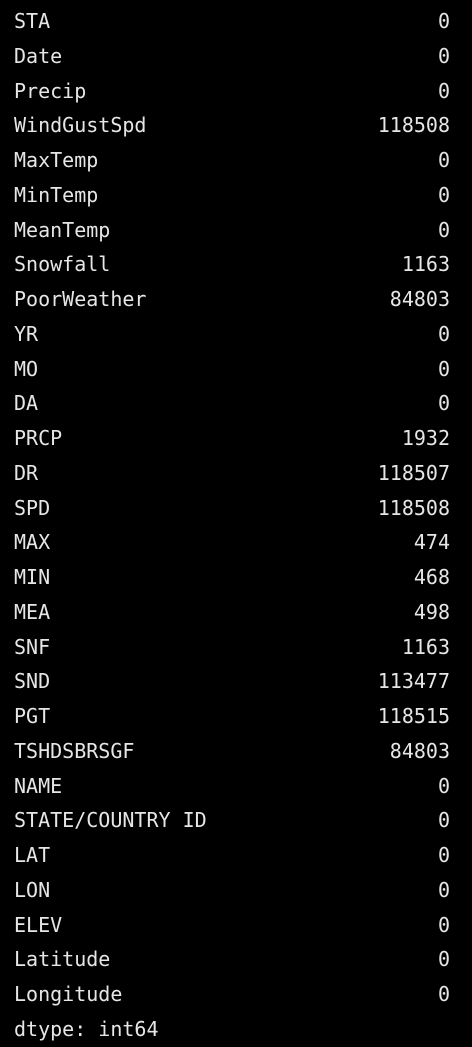 Image resolution: width=472 pixels, height=1047 pixels. I want to click on row-key: LON, so click(32, 889).